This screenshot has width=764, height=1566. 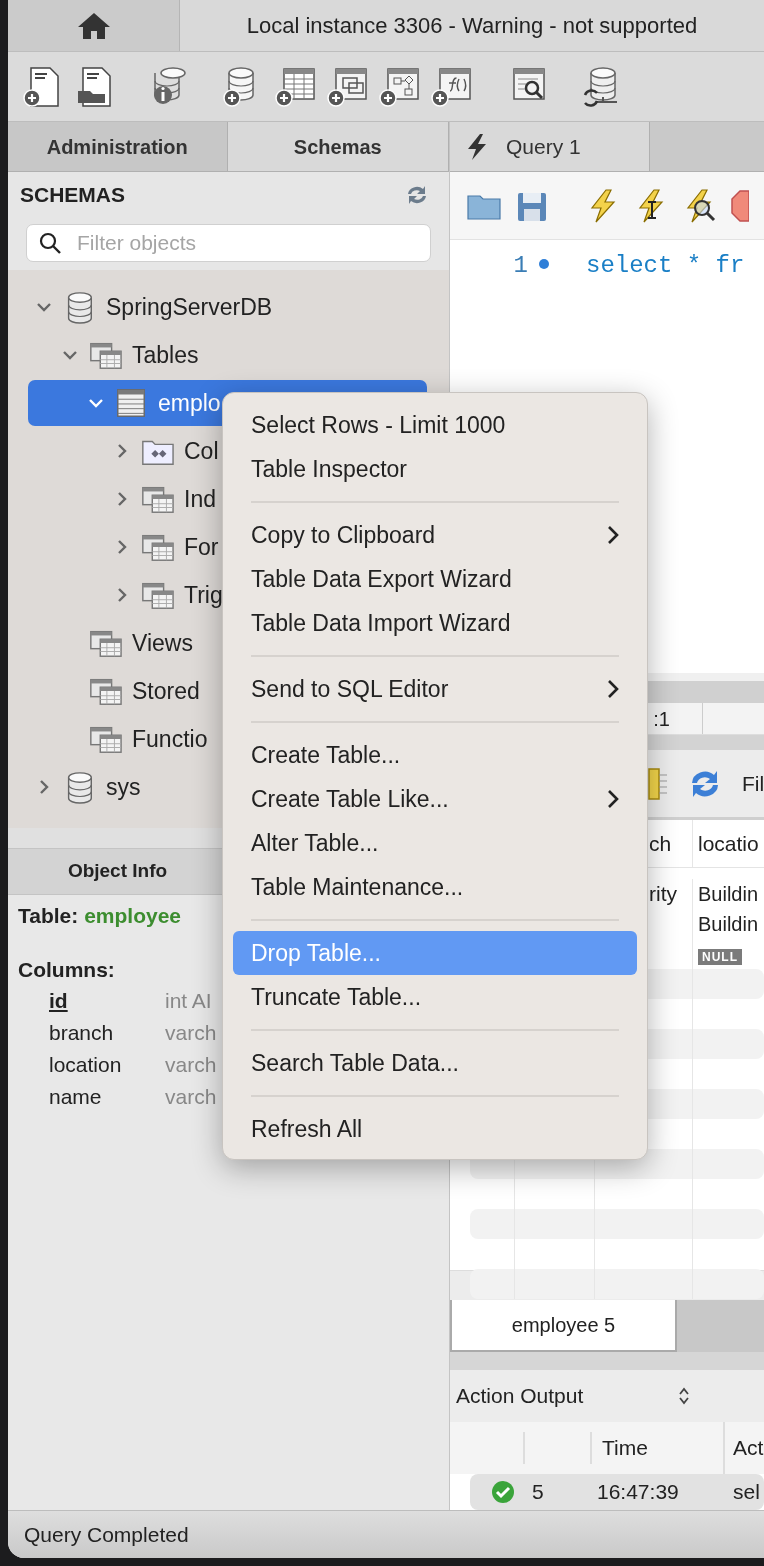 I want to click on column-header: locatio, so click(x=728, y=844).